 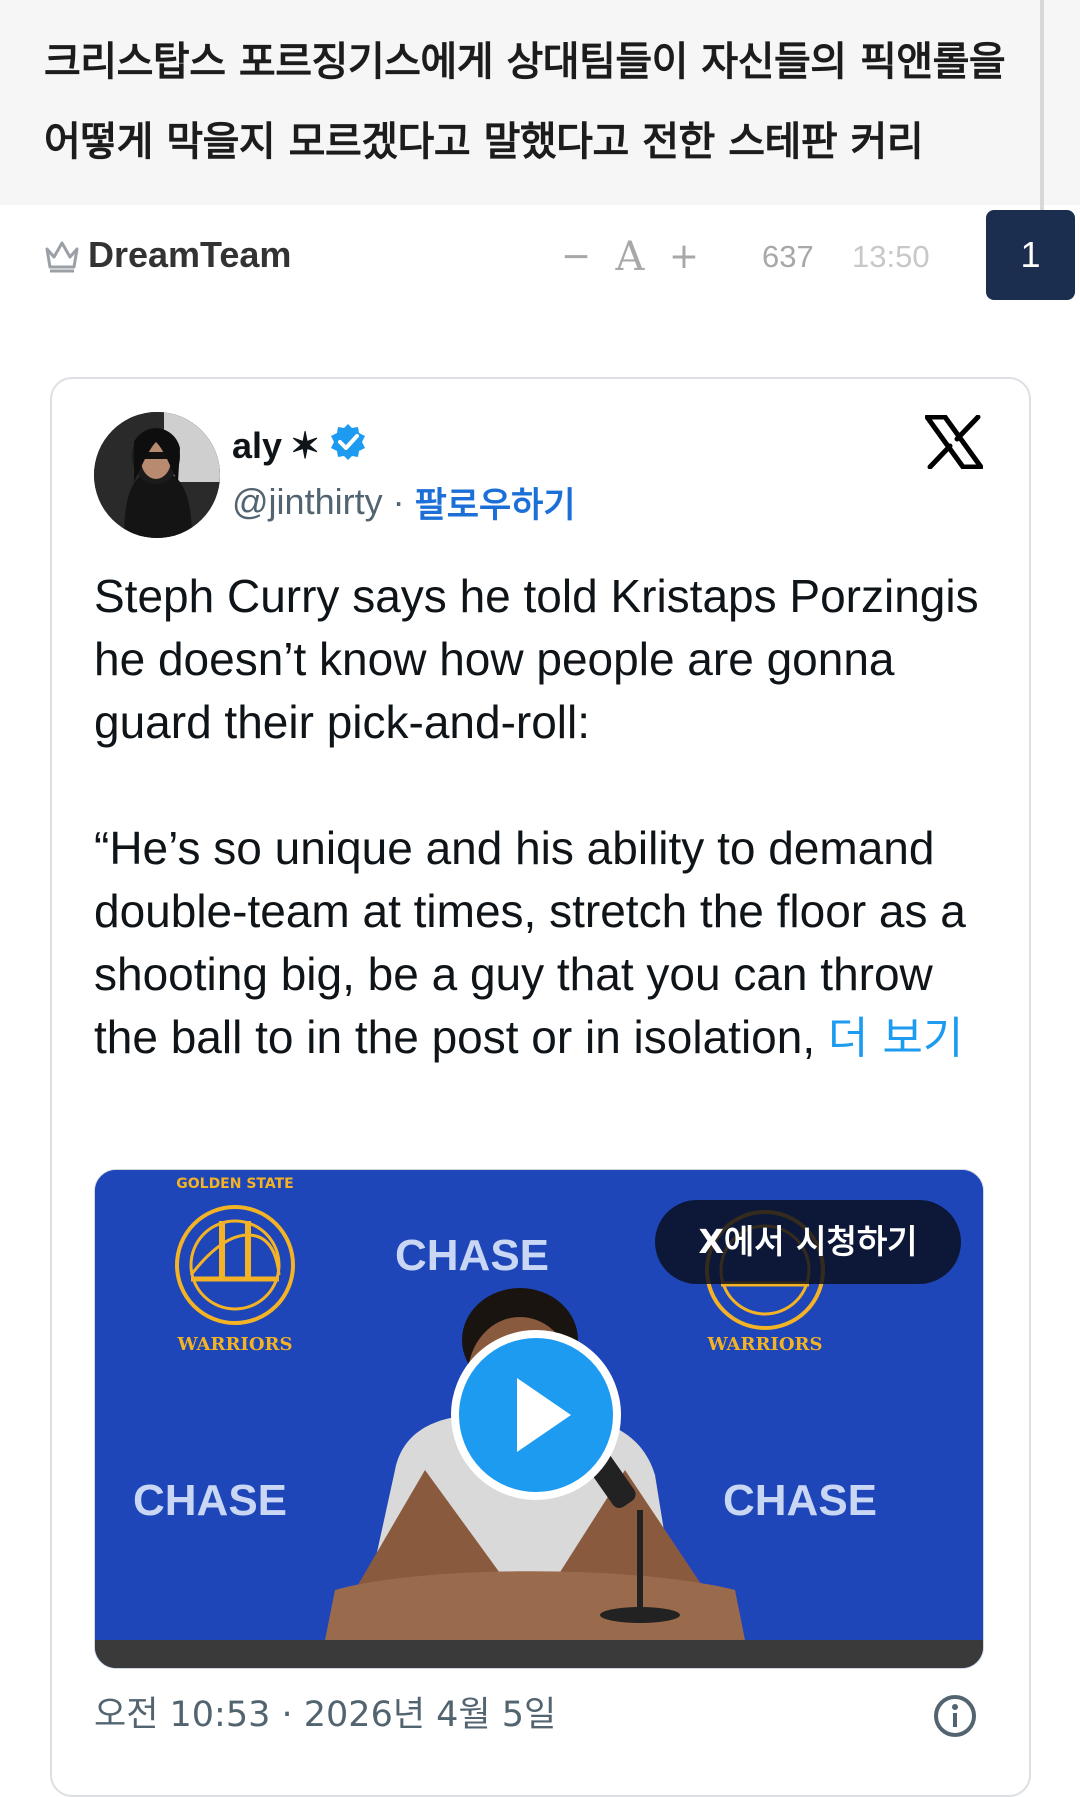 What do you see at coordinates (540, 255) in the screenshot?
I see `post-meta-bar: DreamTeam − A + 637 13:50` at bounding box center [540, 255].